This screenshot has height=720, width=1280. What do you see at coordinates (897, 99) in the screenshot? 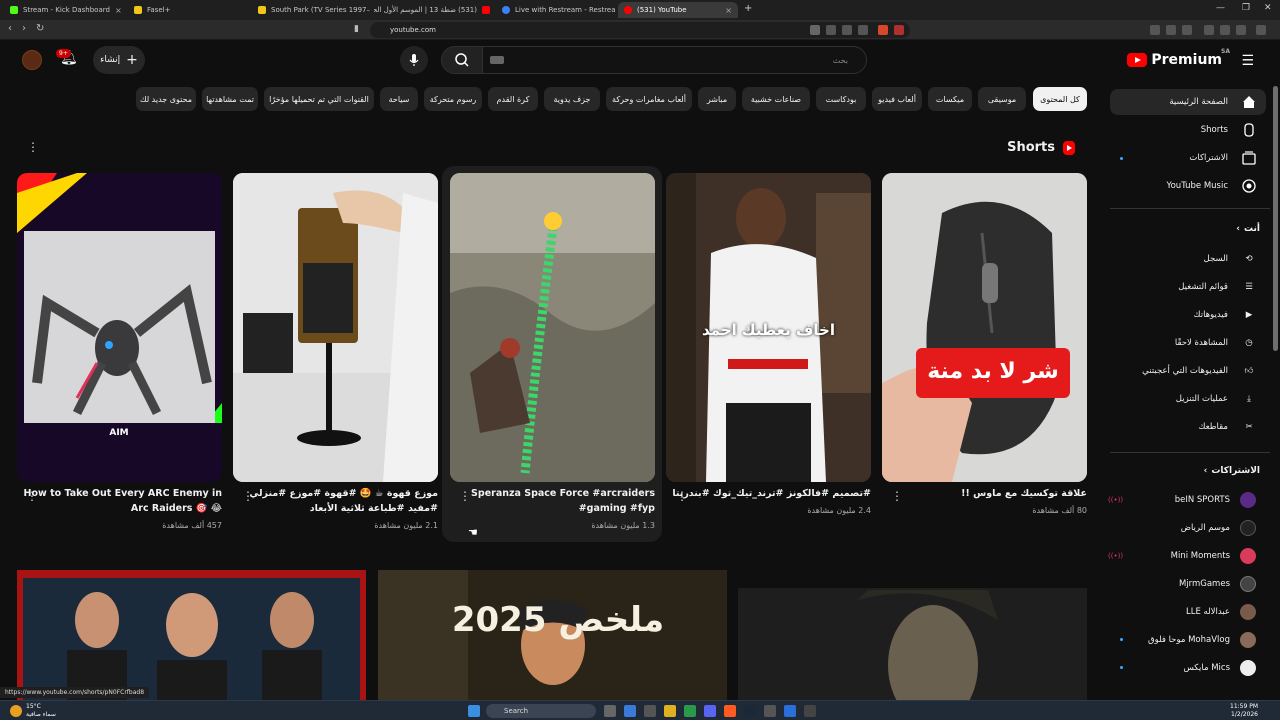
I see `chip: ألعاب فيديو` at bounding box center [897, 99].